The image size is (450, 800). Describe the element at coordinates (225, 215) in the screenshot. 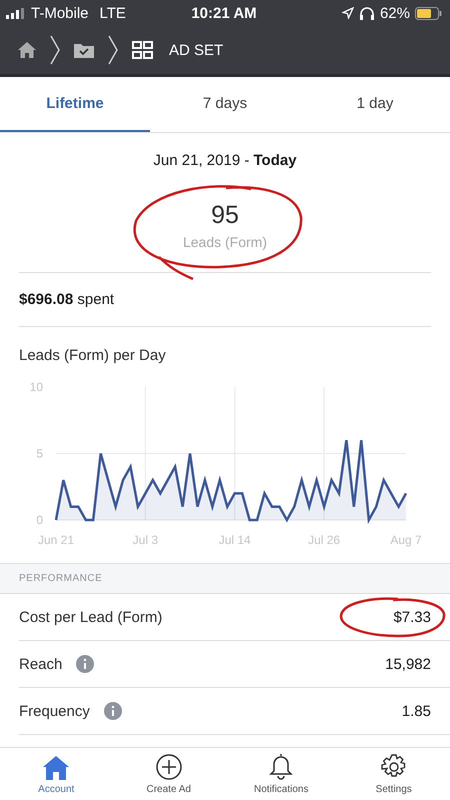

I see `leads-count: 95` at that location.